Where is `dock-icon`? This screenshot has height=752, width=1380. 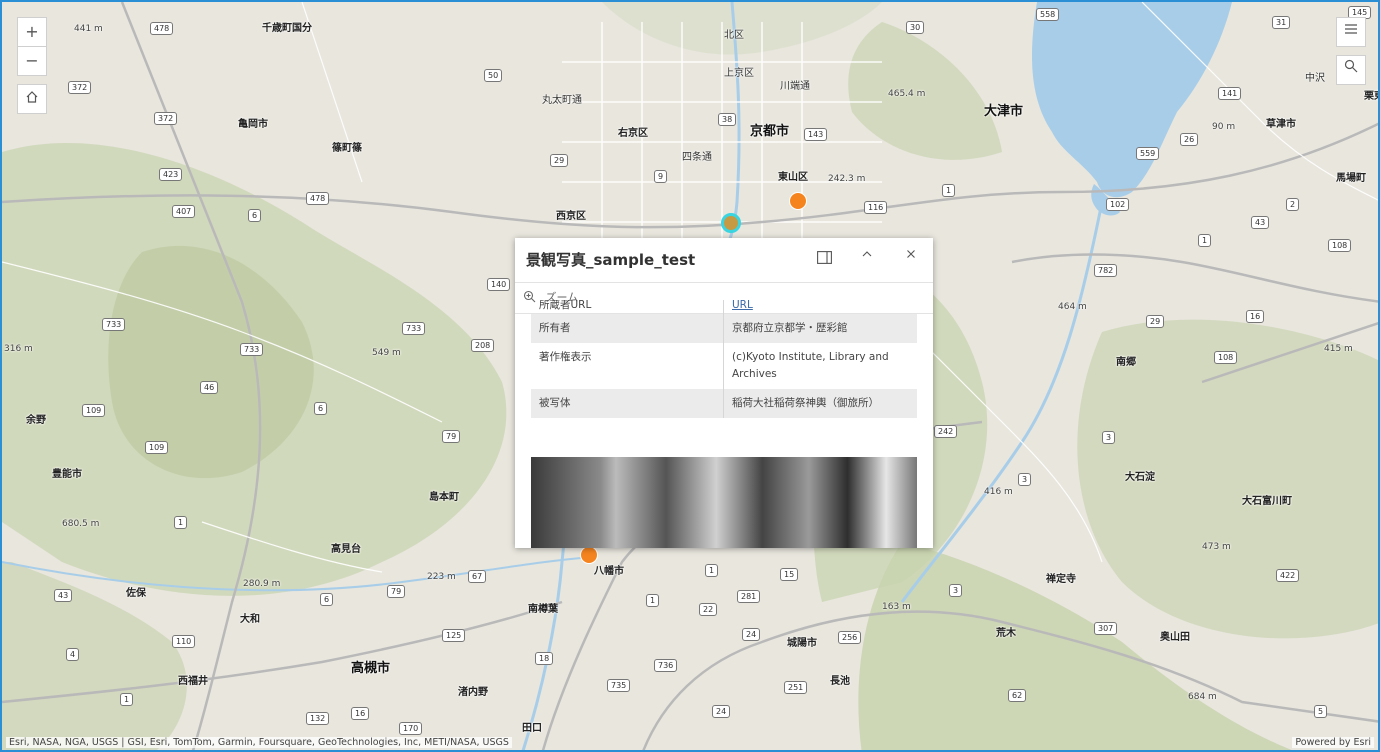
dock-icon is located at coordinates (824, 257).